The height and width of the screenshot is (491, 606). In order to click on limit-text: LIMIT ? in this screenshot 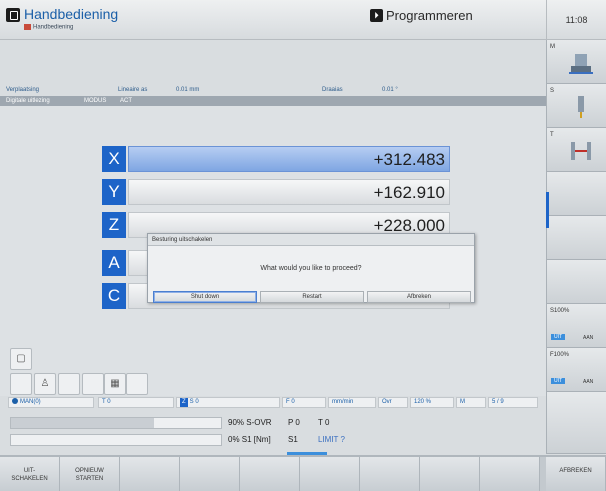, I will do `click(331, 439)`.